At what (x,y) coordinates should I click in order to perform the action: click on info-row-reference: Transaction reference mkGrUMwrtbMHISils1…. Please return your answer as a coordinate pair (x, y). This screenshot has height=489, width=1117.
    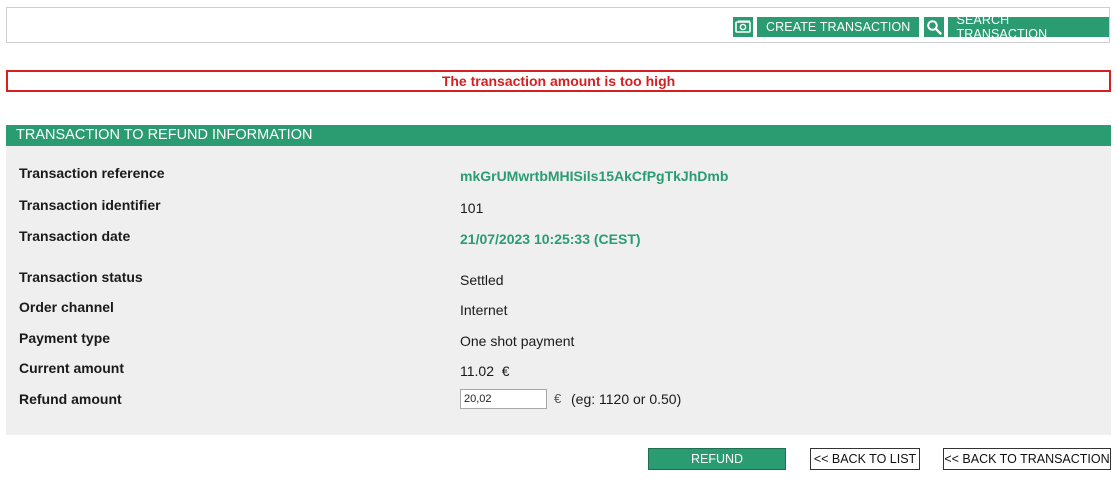
    Looking at the image, I should click on (558, 175).